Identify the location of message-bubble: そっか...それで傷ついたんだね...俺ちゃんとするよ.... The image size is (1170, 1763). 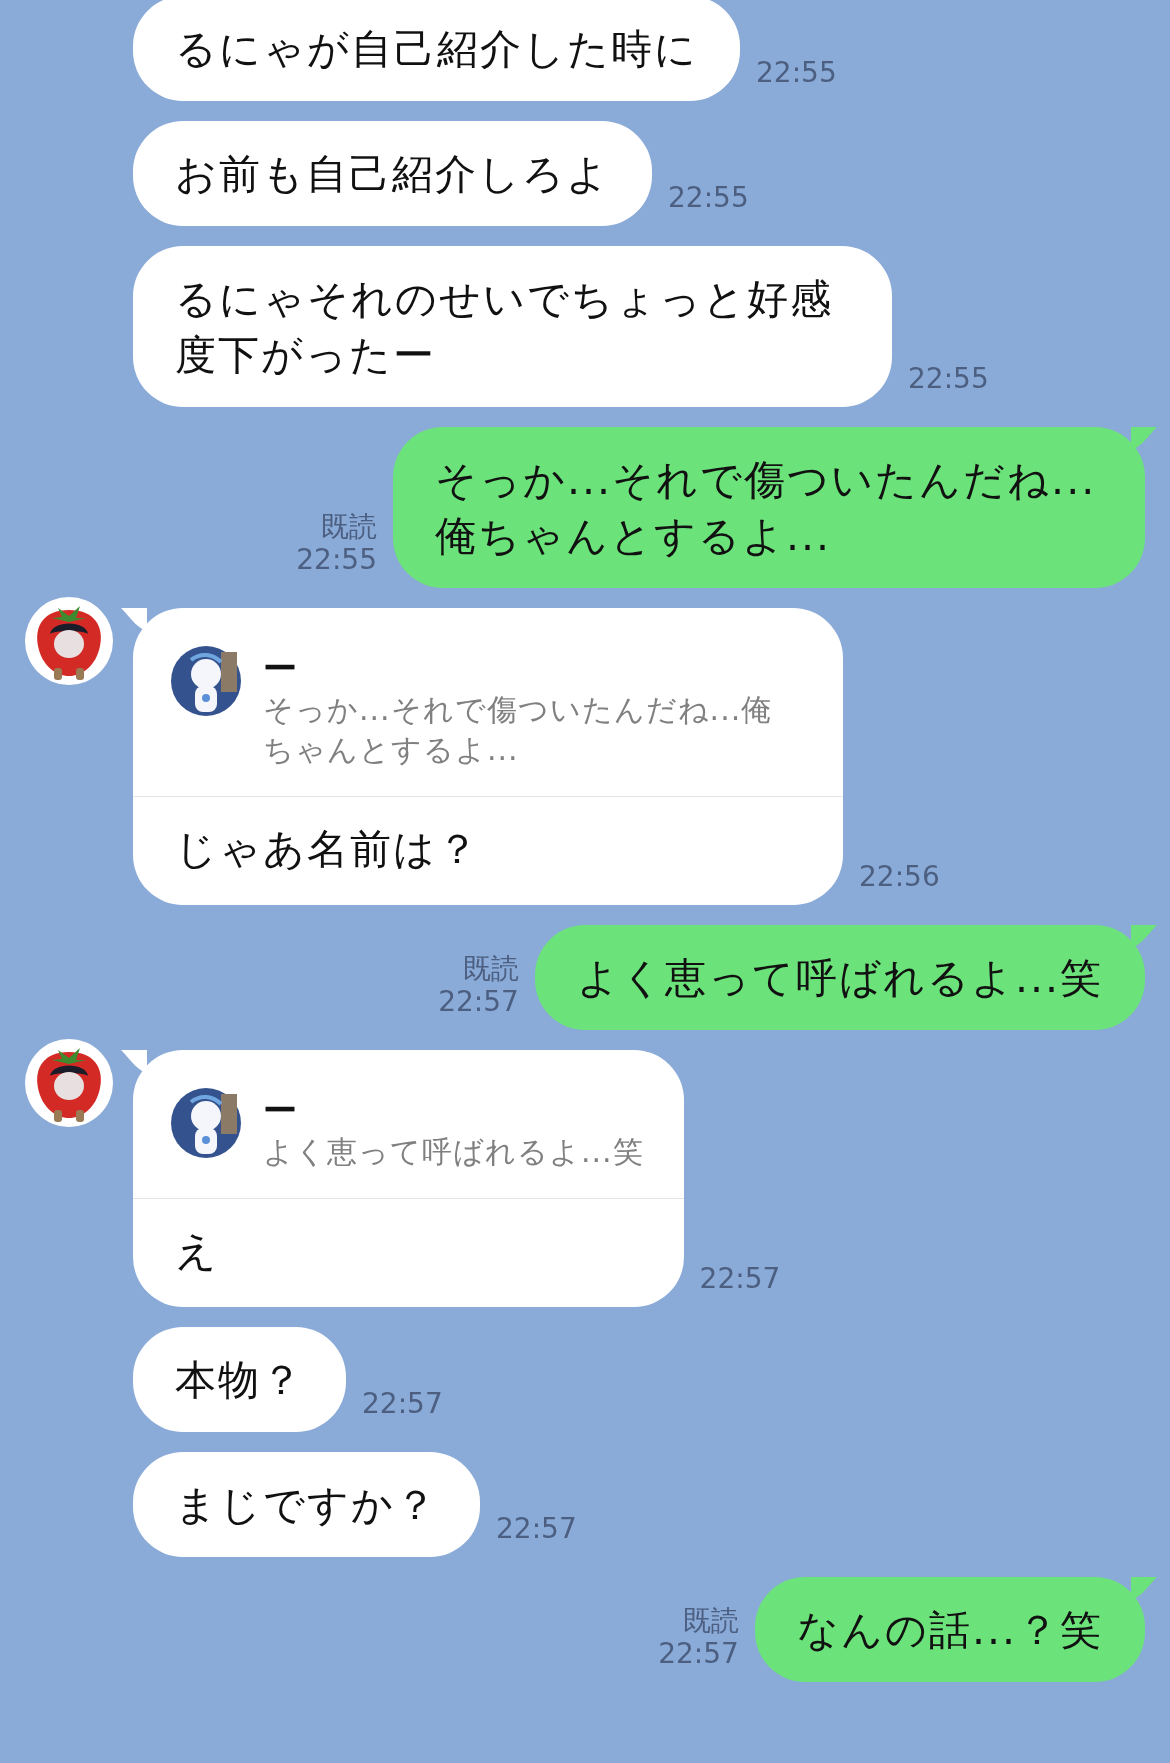
(769, 507).